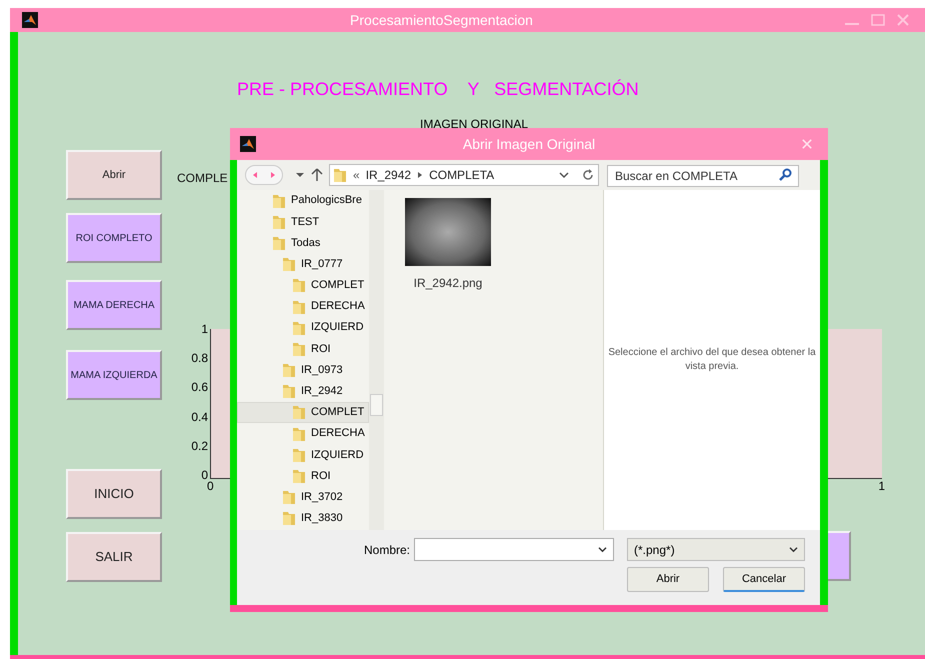  I want to click on folder-tree-item: IR_3702, so click(303, 497).